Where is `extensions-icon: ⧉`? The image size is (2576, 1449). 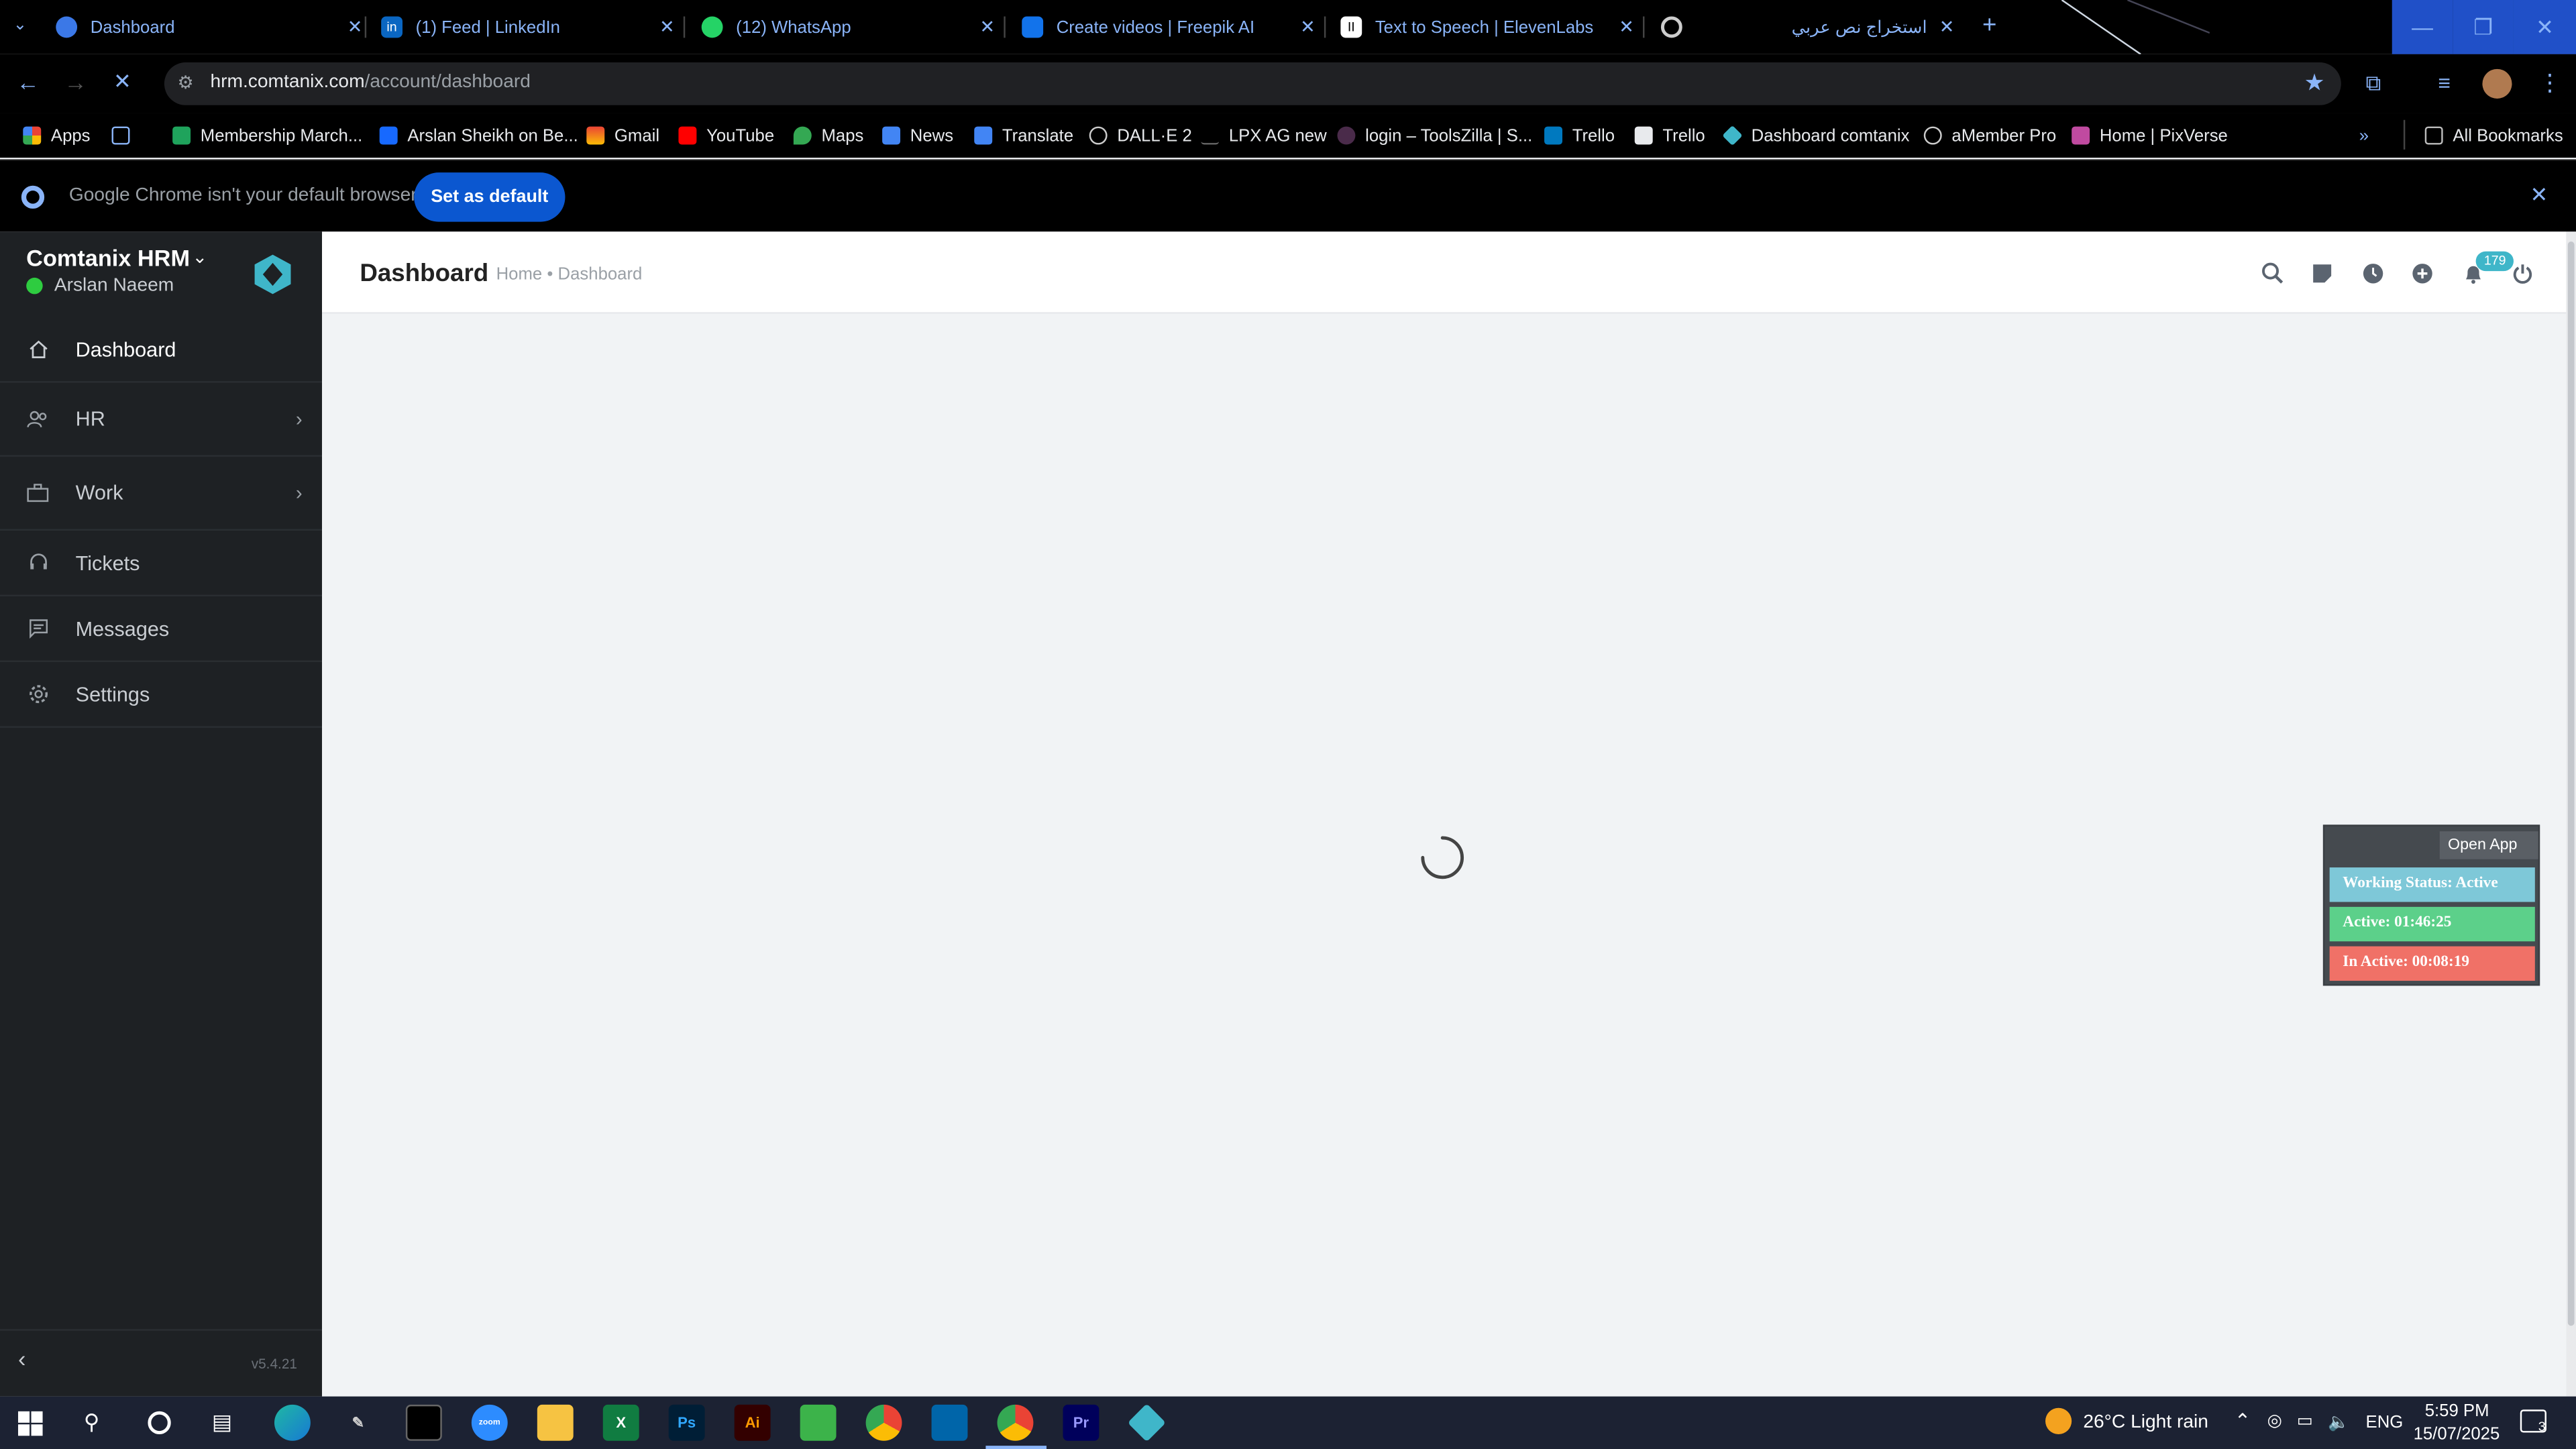
extensions-icon: ⧉ is located at coordinates (2373, 83).